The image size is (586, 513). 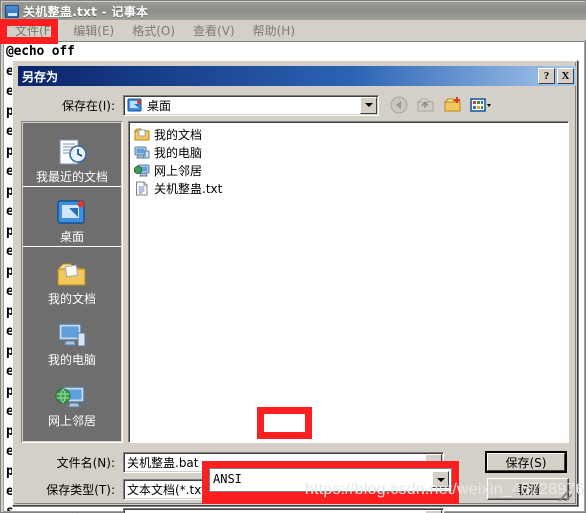 I want to click on place-recent-documents: 我最近的文档, so click(x=72, y=155).